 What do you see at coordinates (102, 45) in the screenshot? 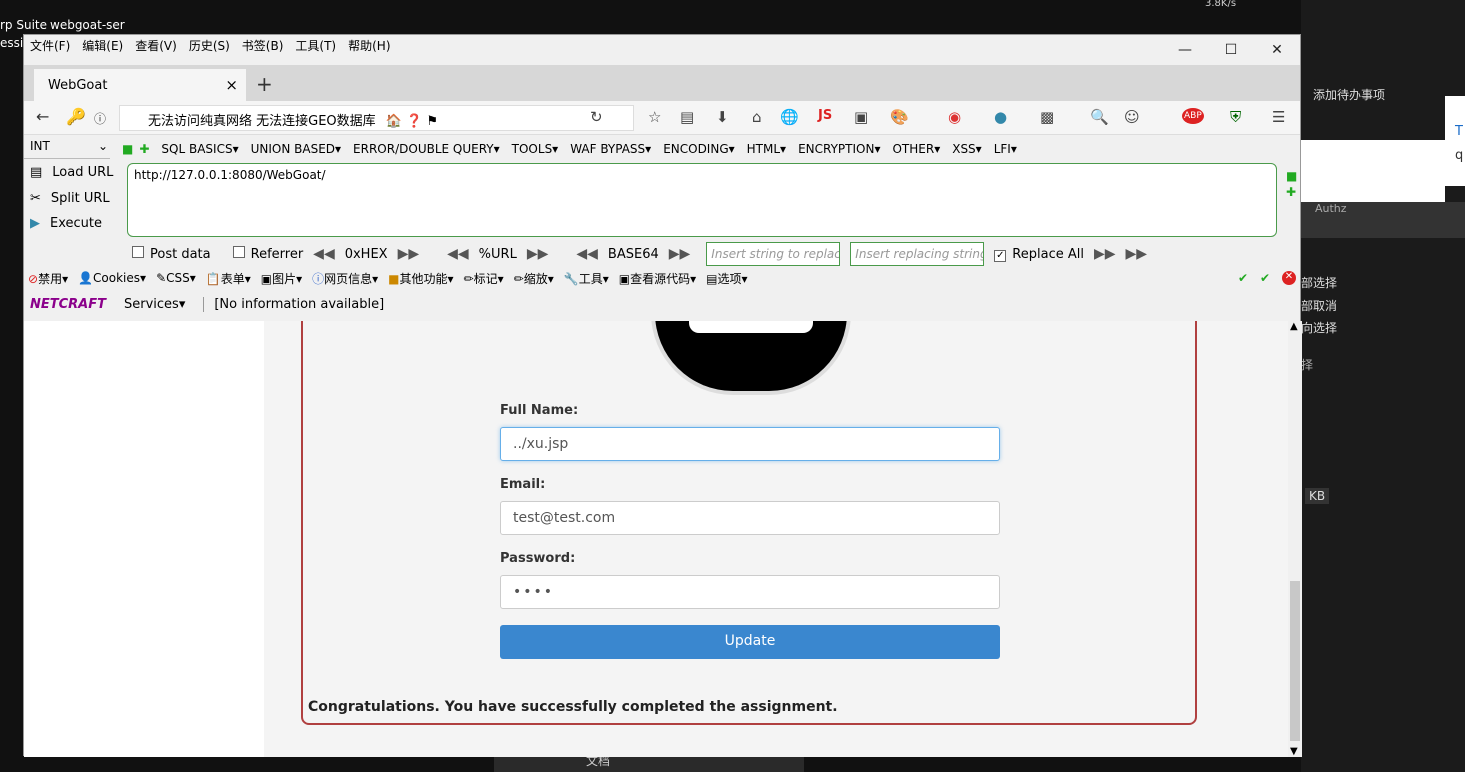
I see `menu-edit: 编辑(E)` at bounding box center [102, 45].